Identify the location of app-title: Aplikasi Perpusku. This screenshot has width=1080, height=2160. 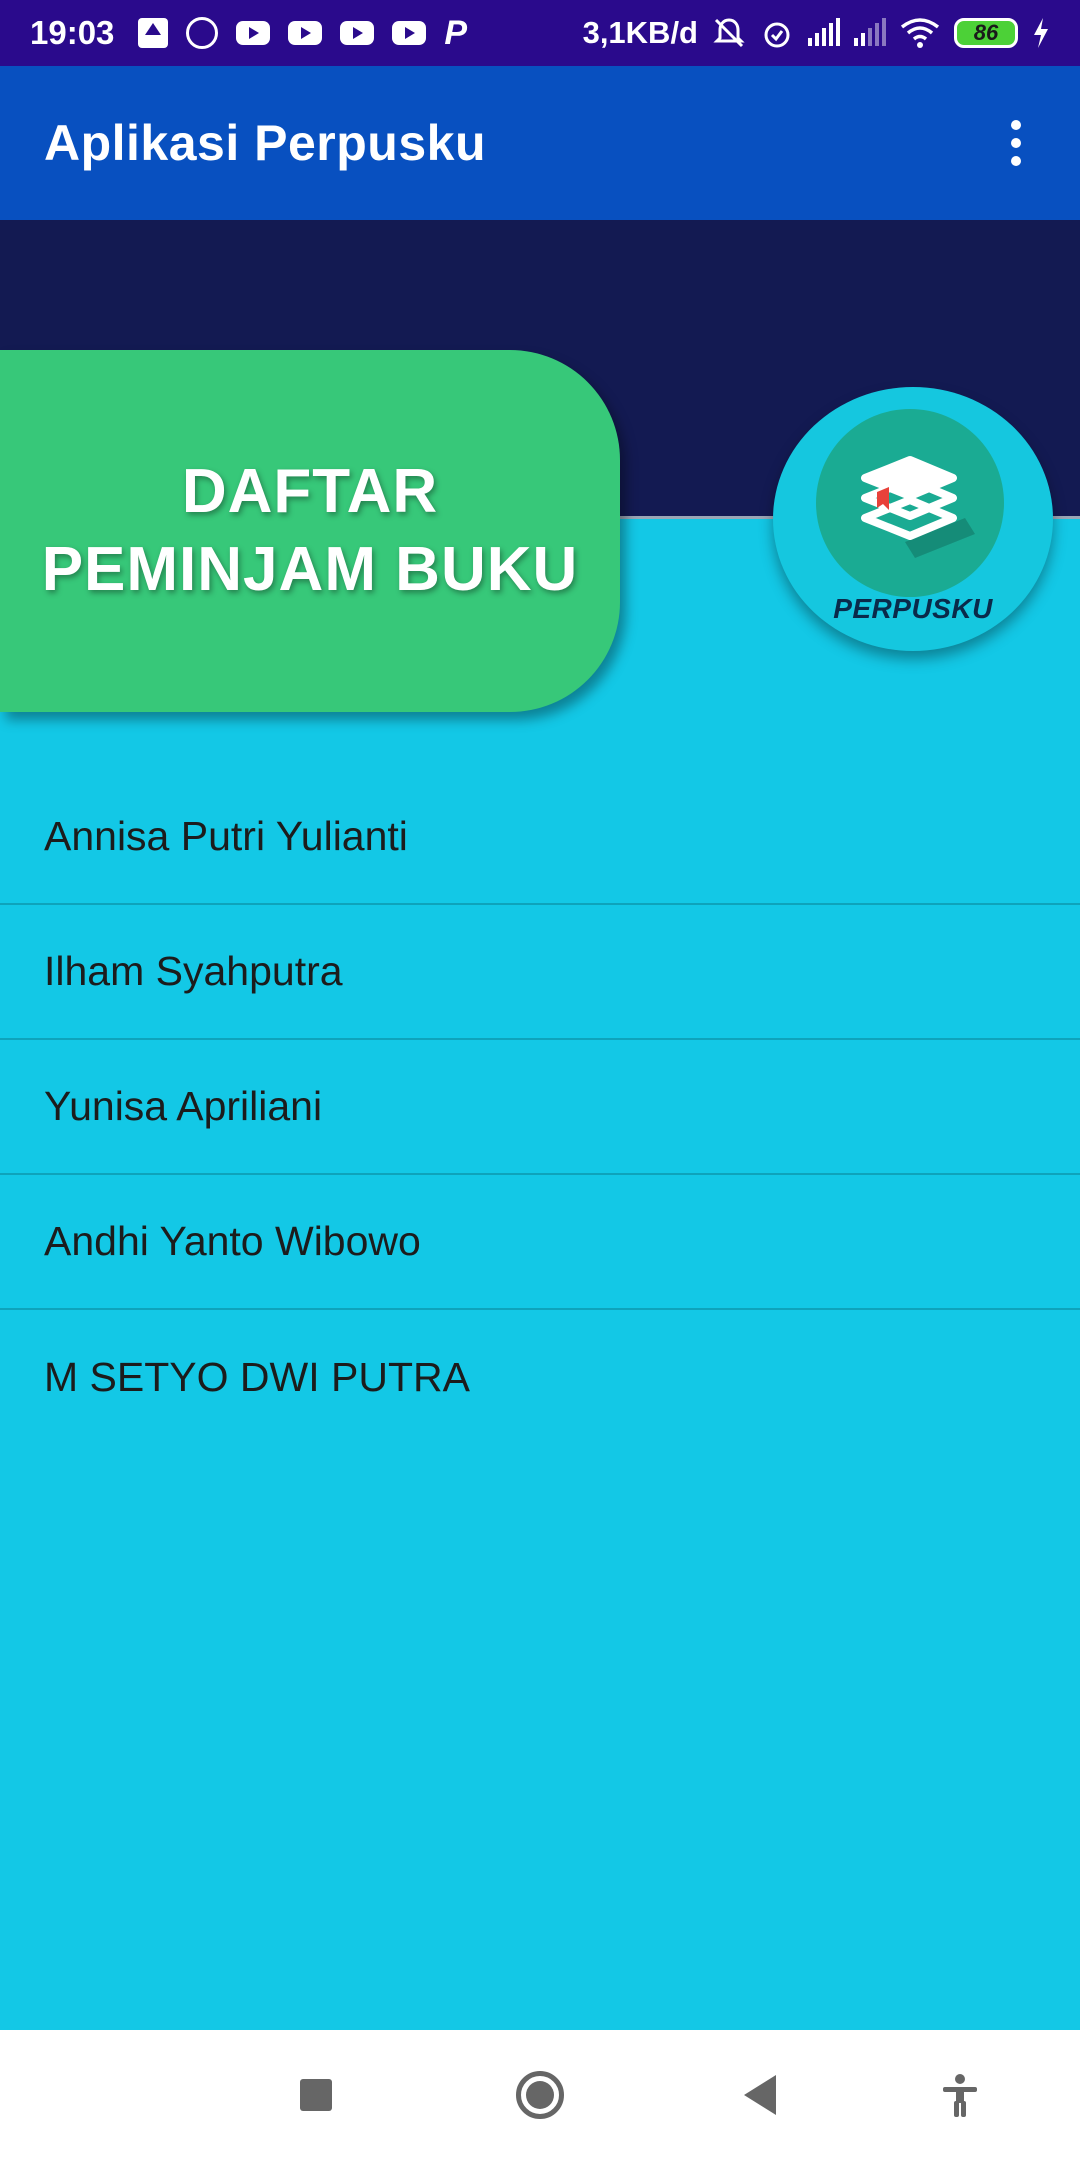
(265, 143).